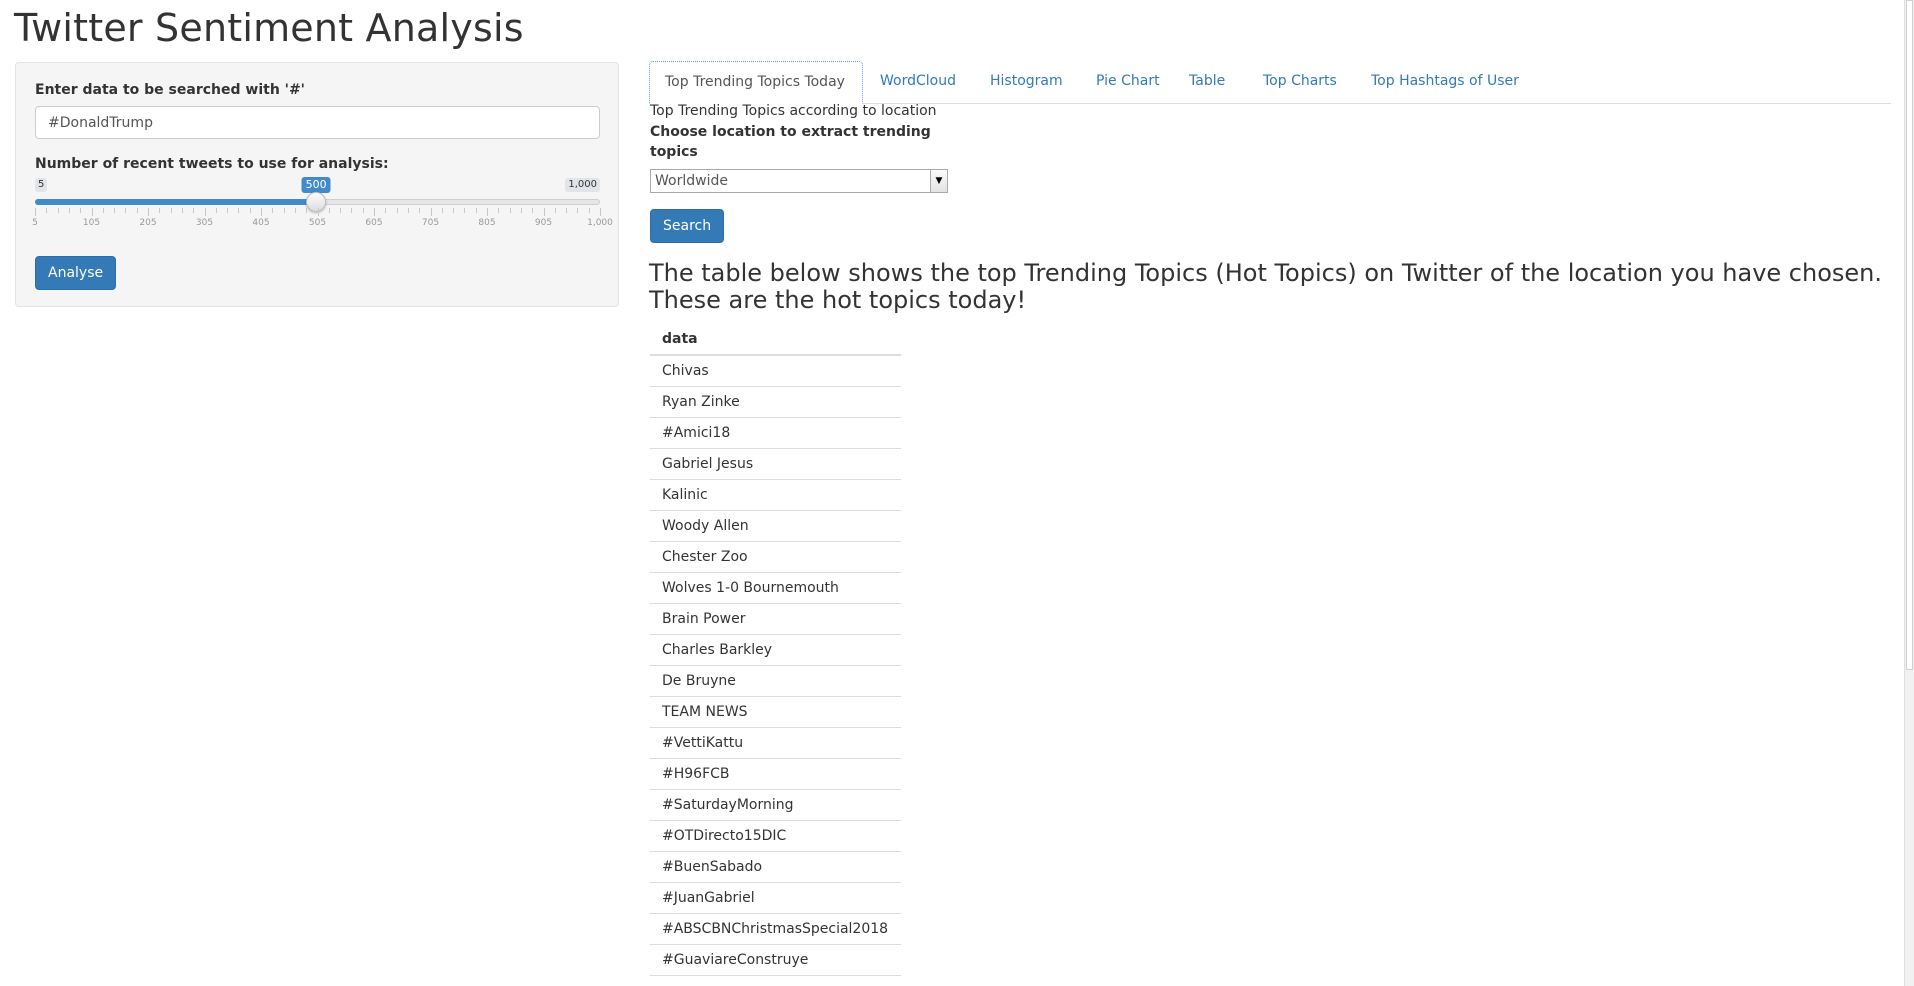  Describe the element at coordinates (374, 223) in the screenshot. I see `slider-tick-label: 605` at that location.